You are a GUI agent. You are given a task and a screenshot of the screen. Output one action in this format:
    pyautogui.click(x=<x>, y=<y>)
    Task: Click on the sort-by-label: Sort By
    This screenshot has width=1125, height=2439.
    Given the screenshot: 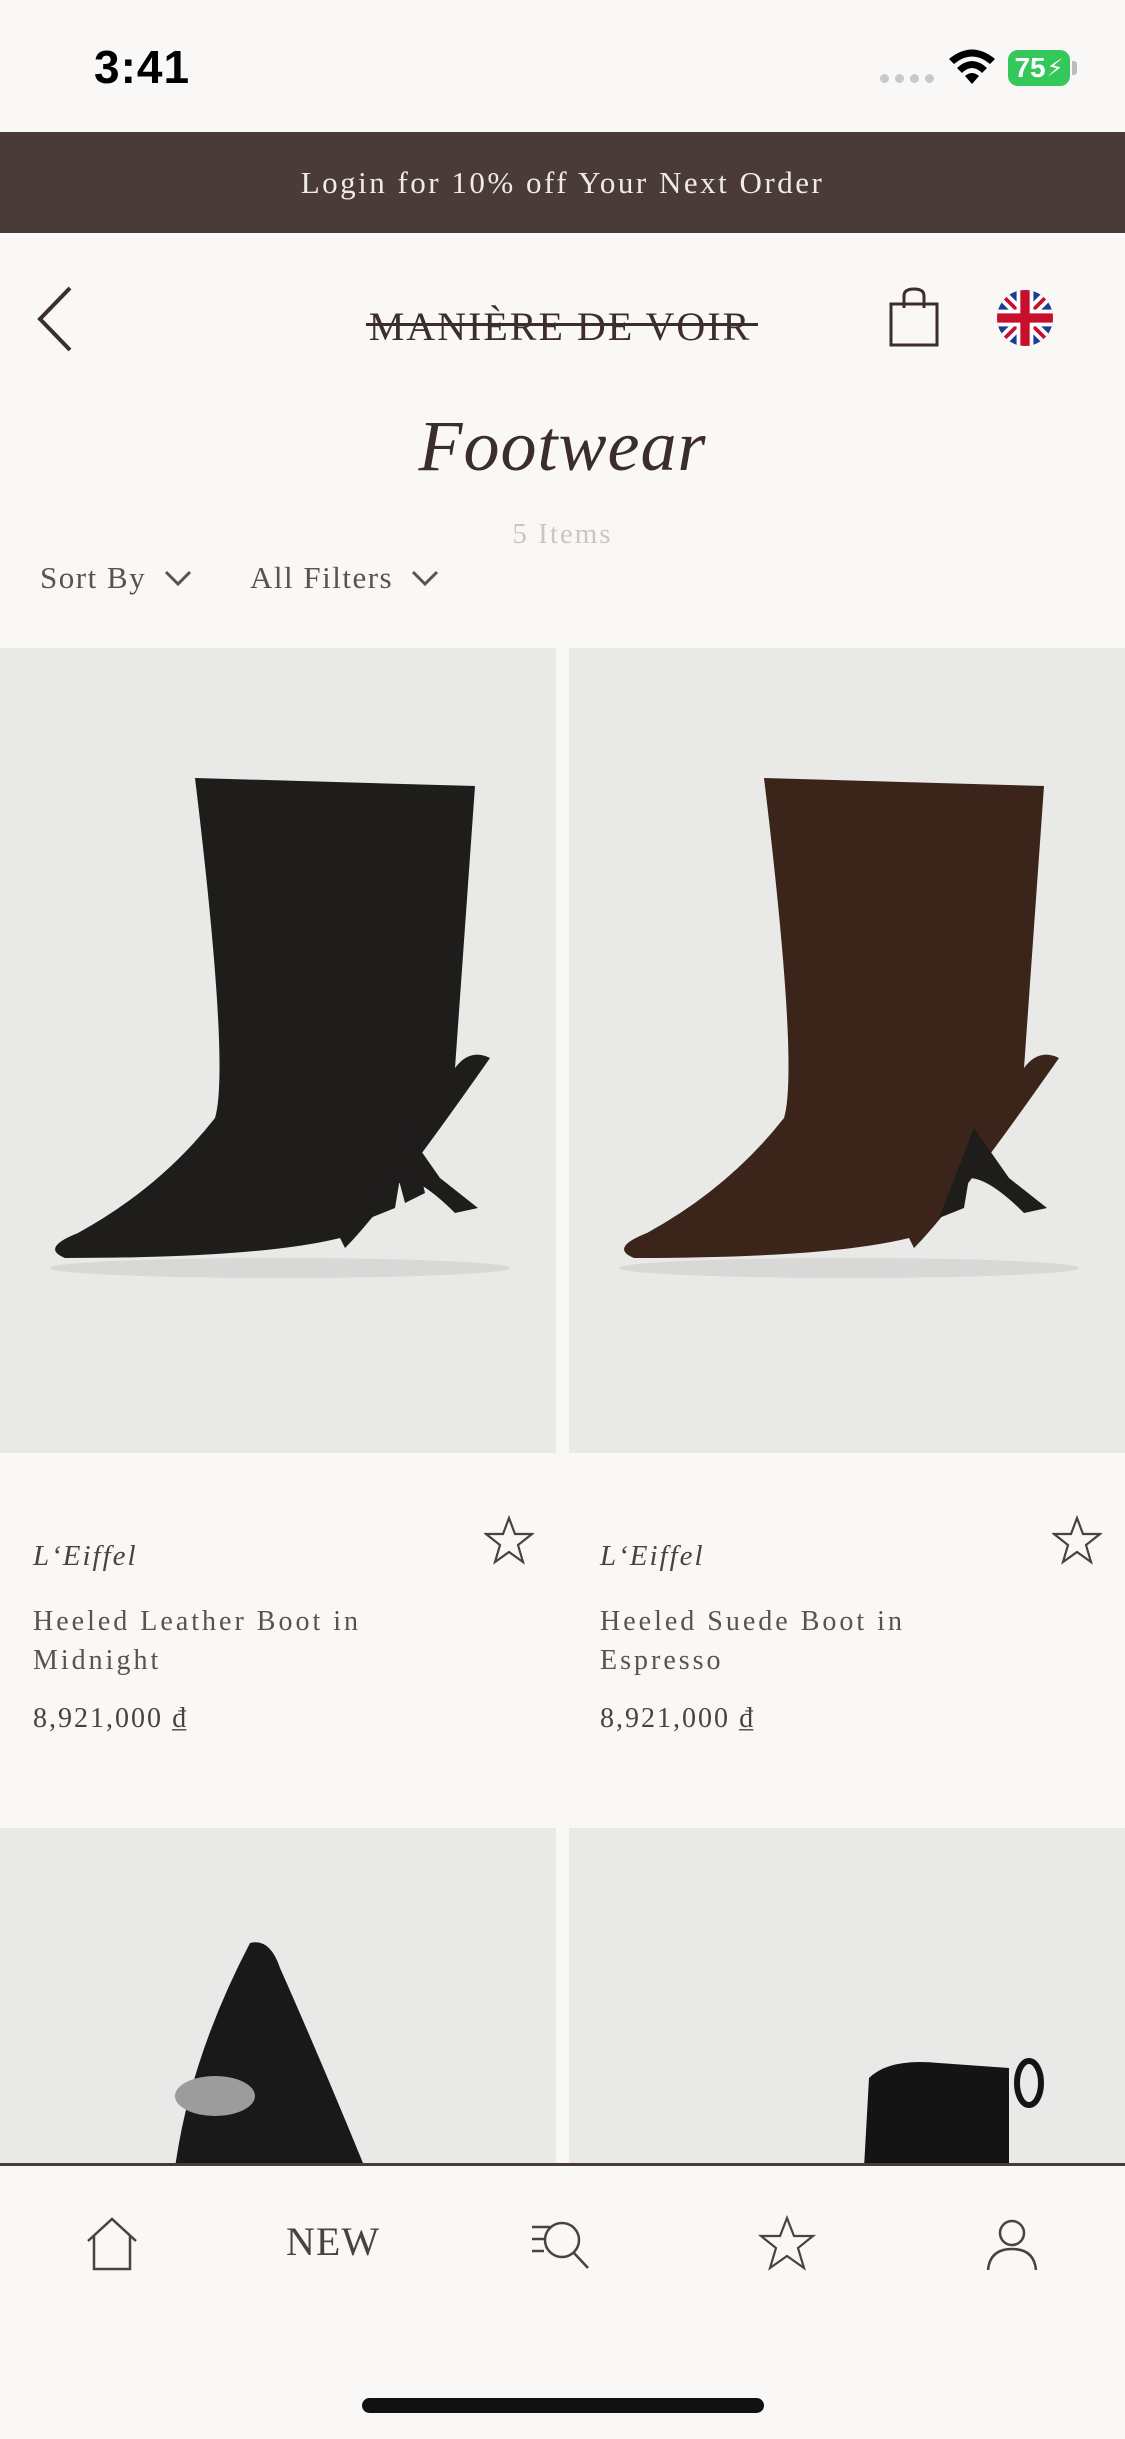 What is the action you would take?
    pyautogui.click(x=93, y=577)
    